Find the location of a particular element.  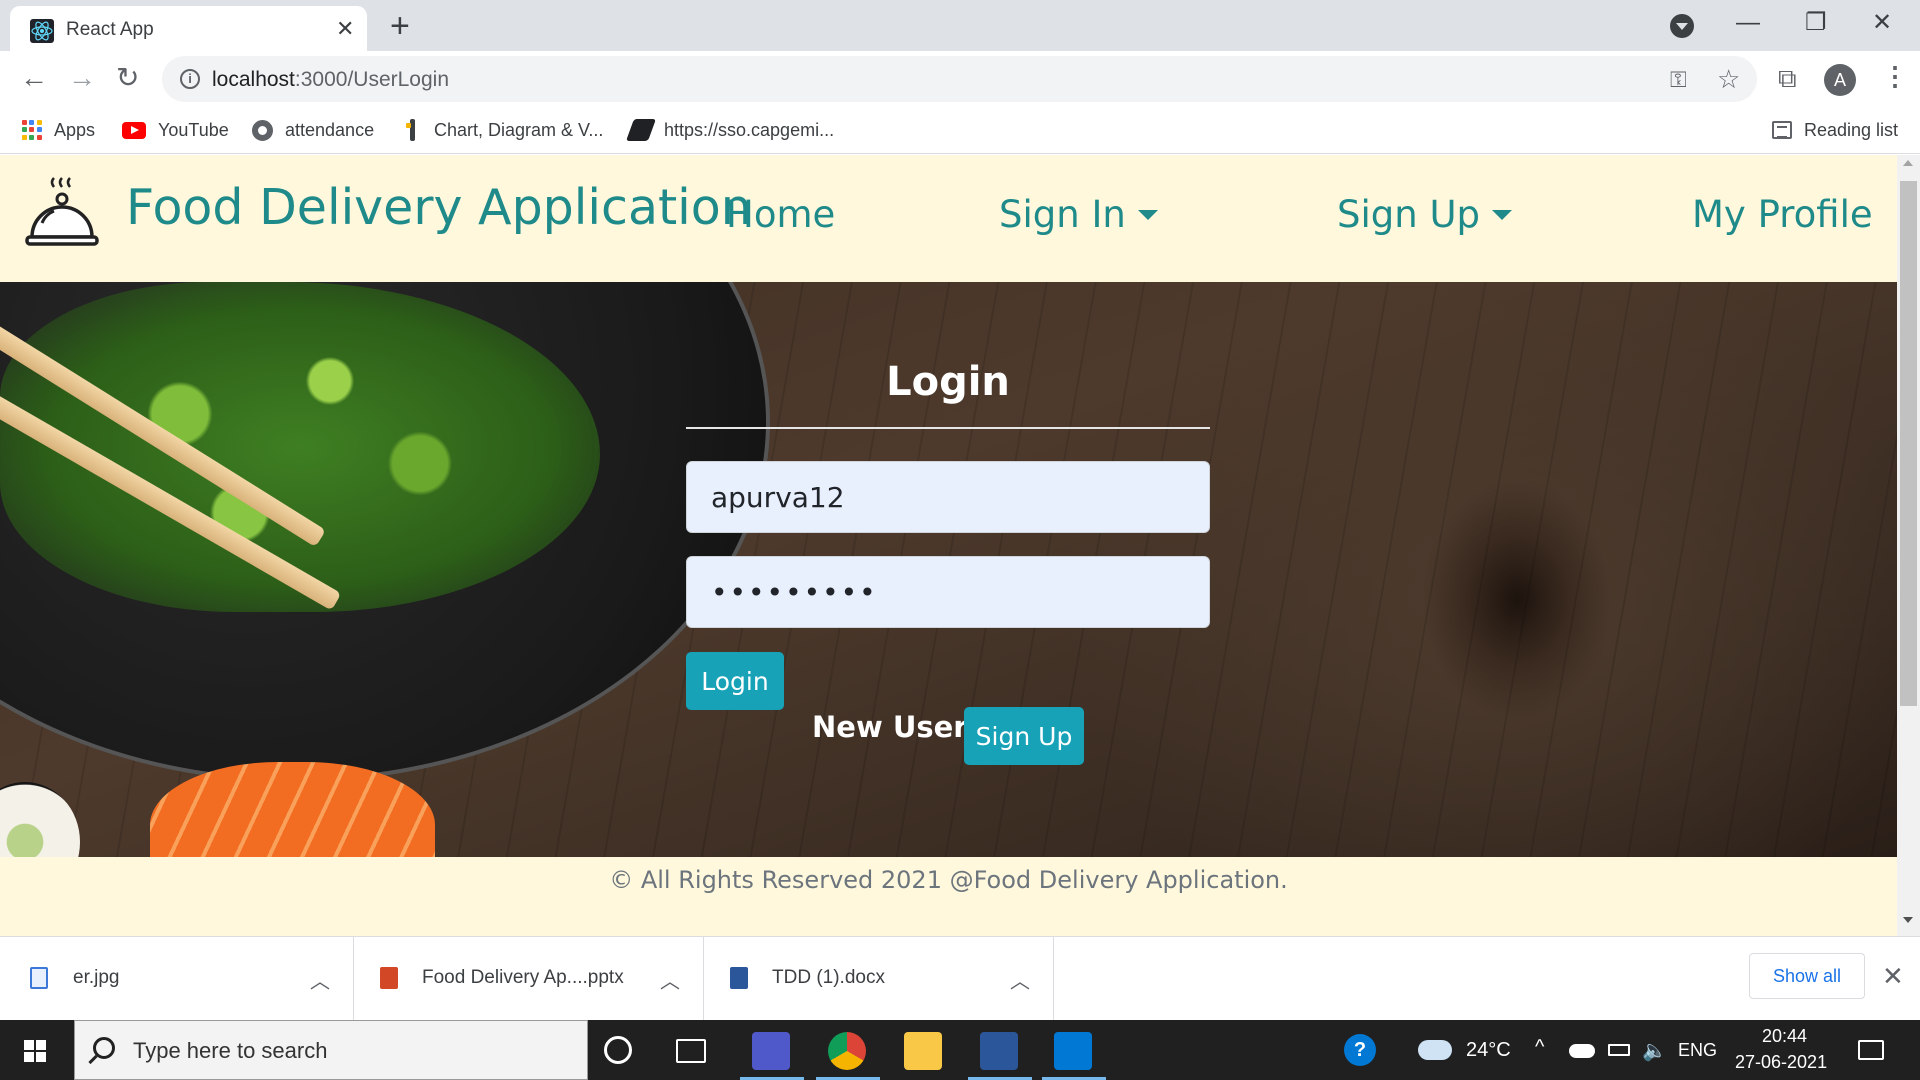

nav-sign-up-dropdown: Sign Up is located at coordinates (1425, 214).